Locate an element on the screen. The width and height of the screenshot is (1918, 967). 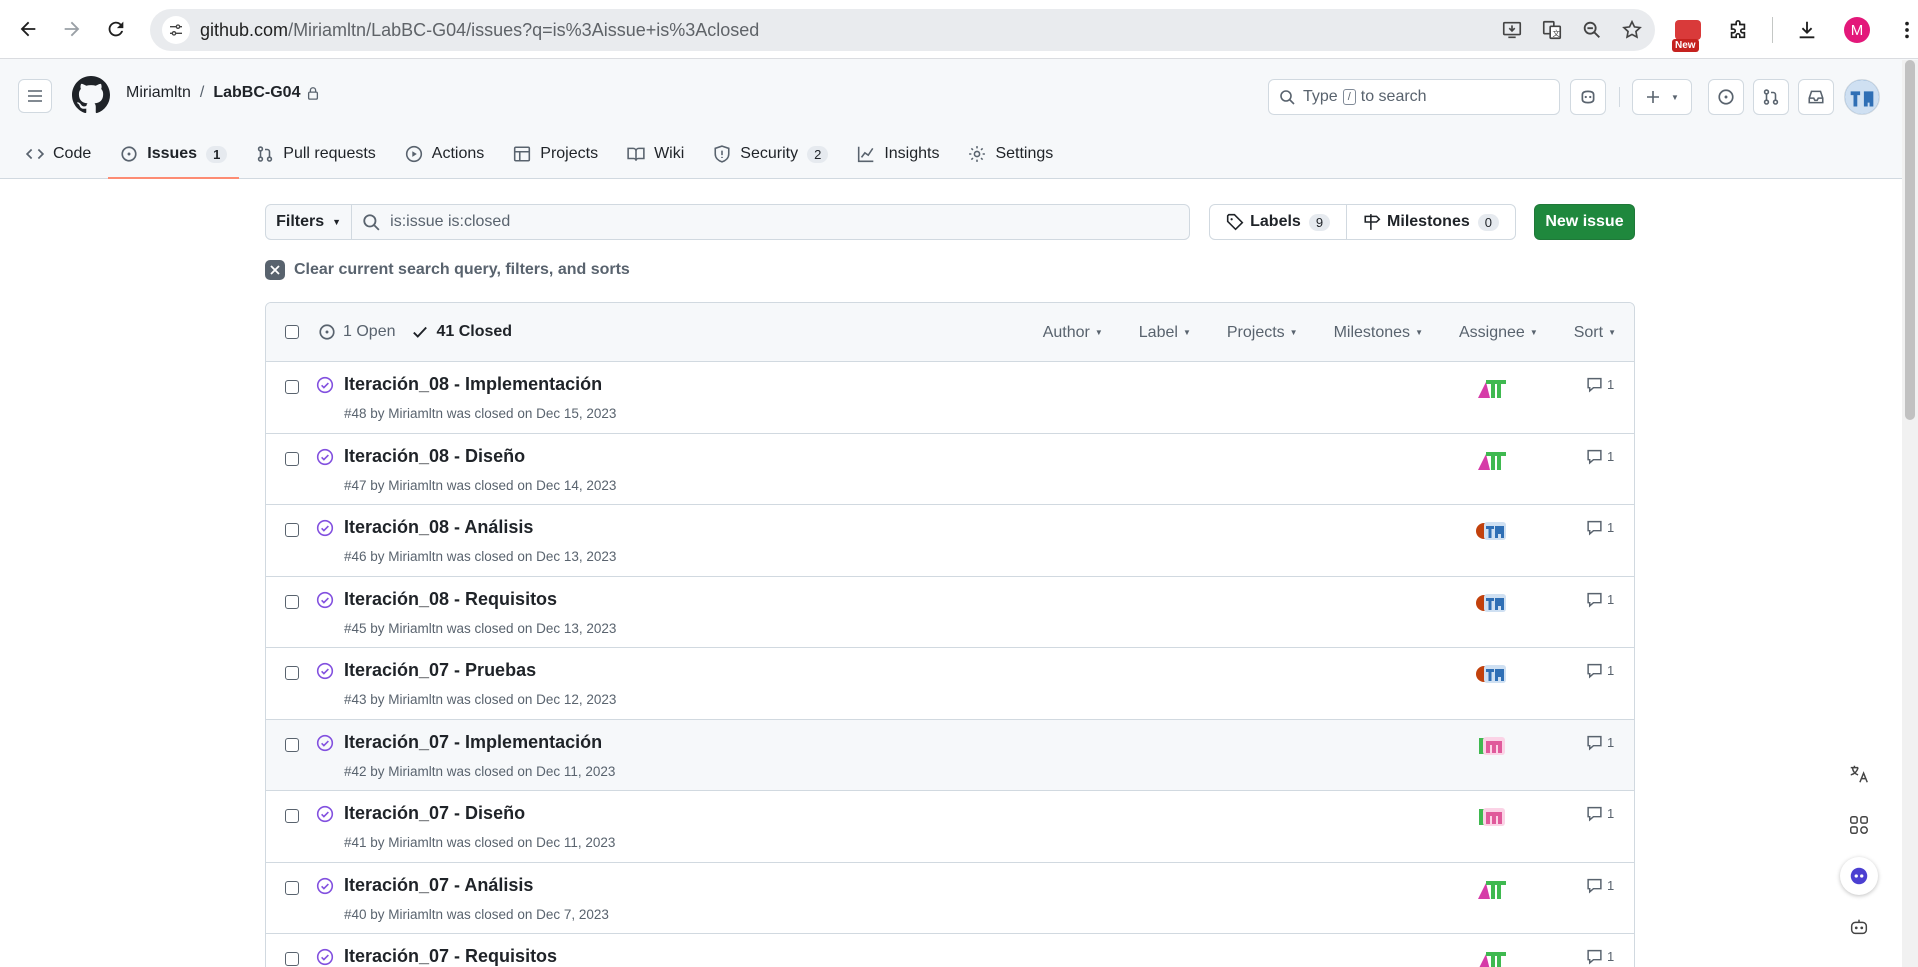
issue-row: Iteración_07 - Requisitos 1 is located at coordinates (950, 950).